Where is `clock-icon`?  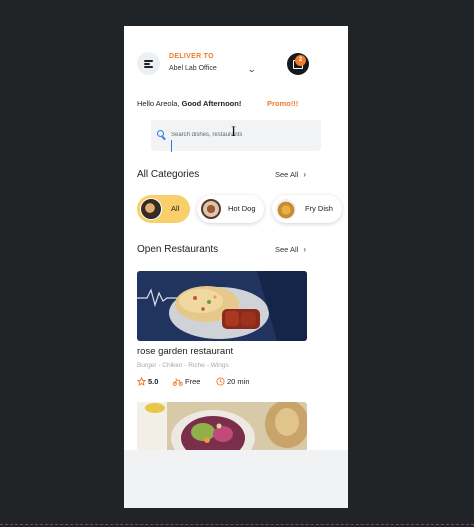 clock-icon is located at coordinates (220, 381).